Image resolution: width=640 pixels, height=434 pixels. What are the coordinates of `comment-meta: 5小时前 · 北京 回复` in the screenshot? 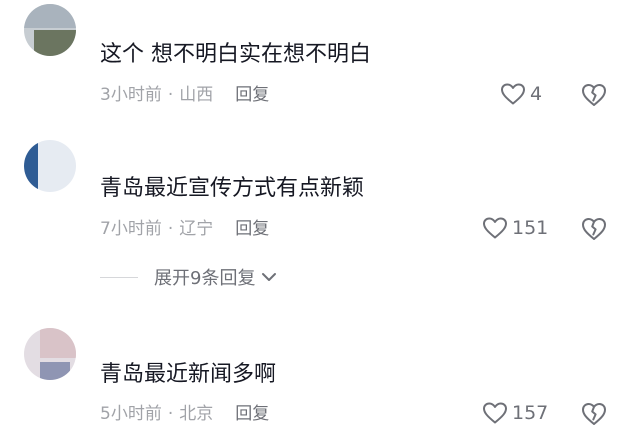 It's located at (184, 414).